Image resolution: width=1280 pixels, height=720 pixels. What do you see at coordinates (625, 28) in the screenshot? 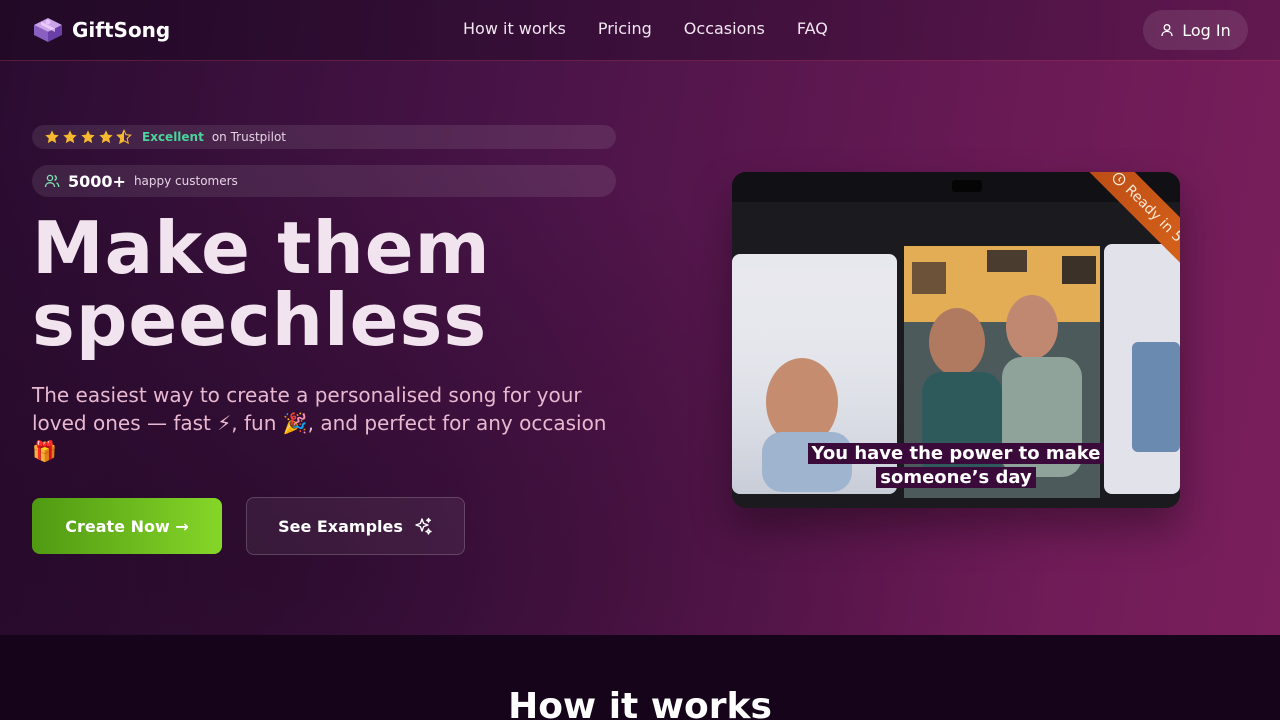
I see `nav-link-pricing: Pricing` at bounding box center [625, 28].